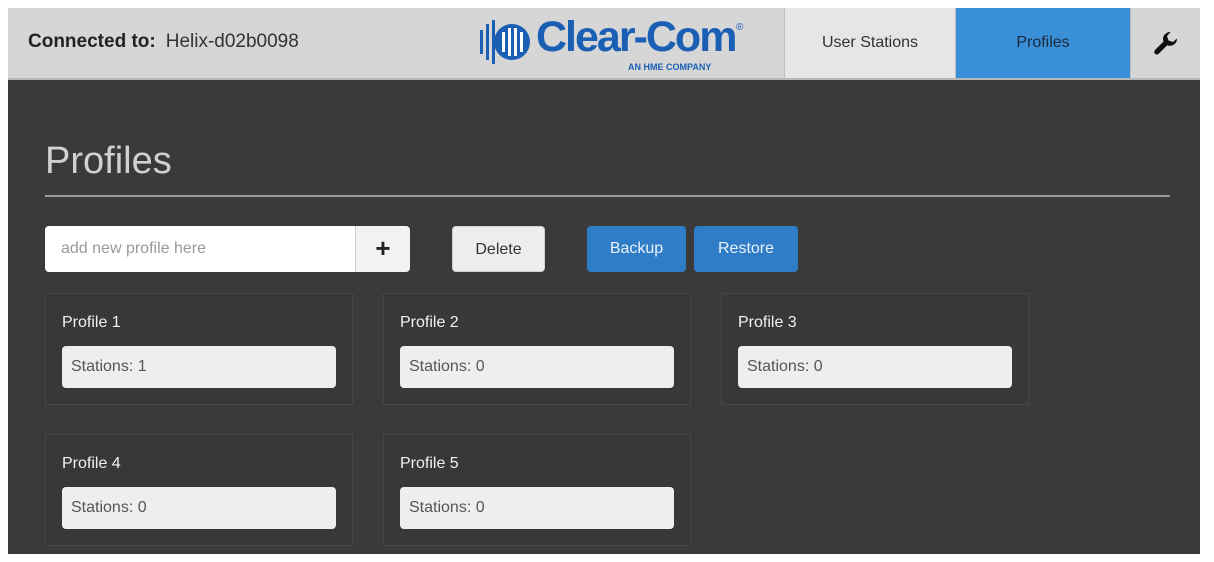 The height and width of the screenshot is (562, 1214). I want to click on profile-name: Profile 1, so click(91, 322).